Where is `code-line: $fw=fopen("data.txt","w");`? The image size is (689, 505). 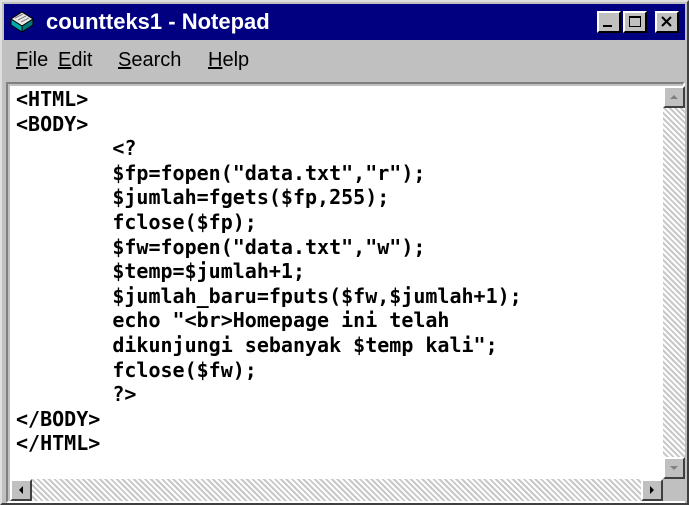 code-line: $fw=fopen("data.txt","w"); is located at coordinates (221, 246).